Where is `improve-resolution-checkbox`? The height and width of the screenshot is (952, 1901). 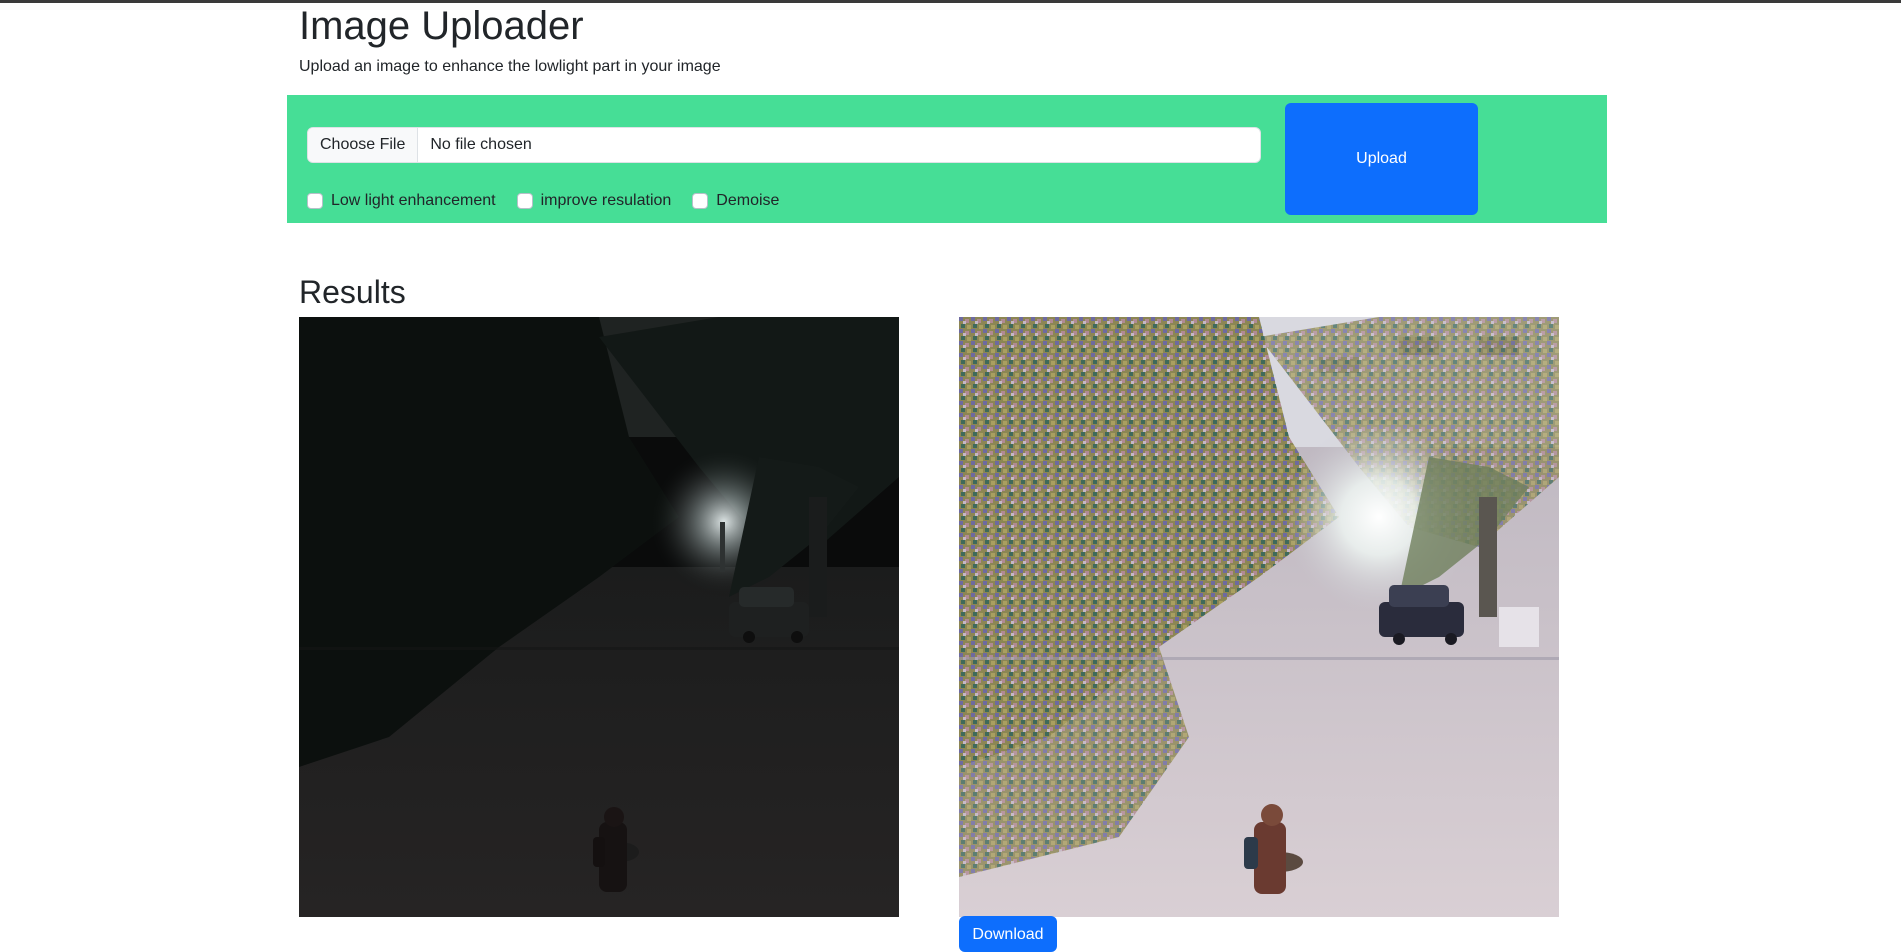 improve-resolution-checkbox is located at coordinates (524, 201).